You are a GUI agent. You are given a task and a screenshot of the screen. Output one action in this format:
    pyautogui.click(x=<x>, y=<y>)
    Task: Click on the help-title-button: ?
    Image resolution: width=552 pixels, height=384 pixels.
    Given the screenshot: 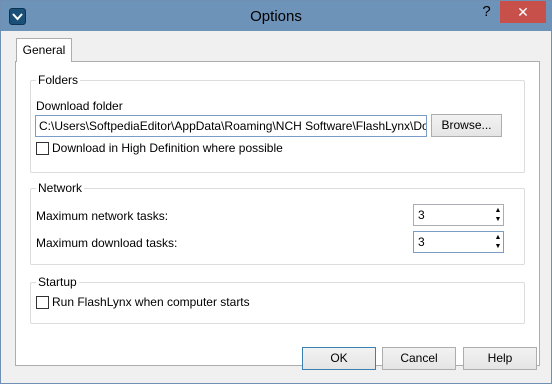 What is the action you would take?
    pyautogui.click(x=486, y=12)
    